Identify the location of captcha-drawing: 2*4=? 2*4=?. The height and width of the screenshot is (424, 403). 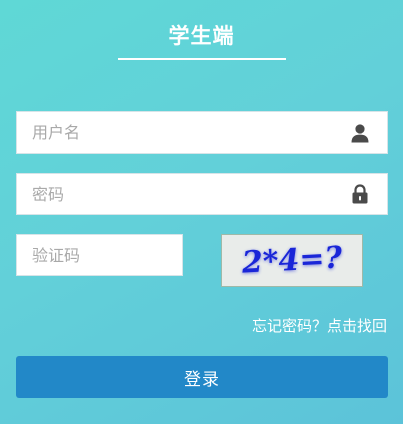
(291, 260).